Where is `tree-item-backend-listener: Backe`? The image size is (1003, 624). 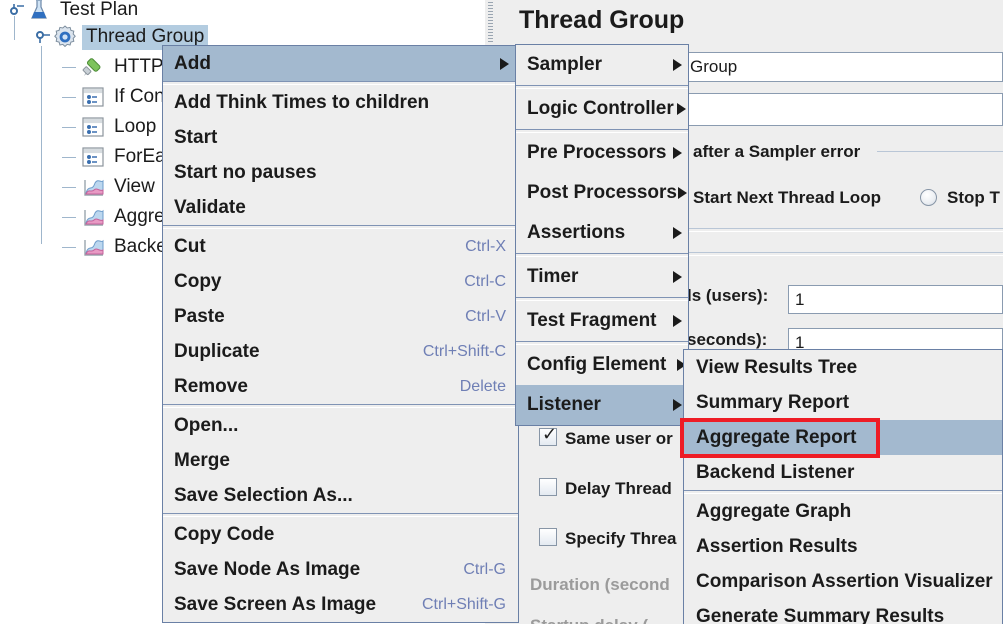
tree-item-backend-listener: Backe is located at coordinates (116, 247).